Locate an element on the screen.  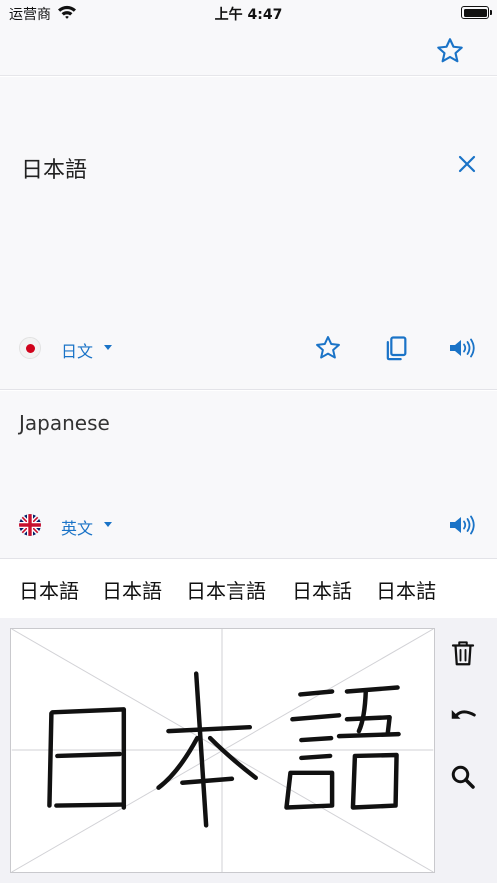
status-bar: 运营商 上午 4:47 is located at coordinates (248, 13).